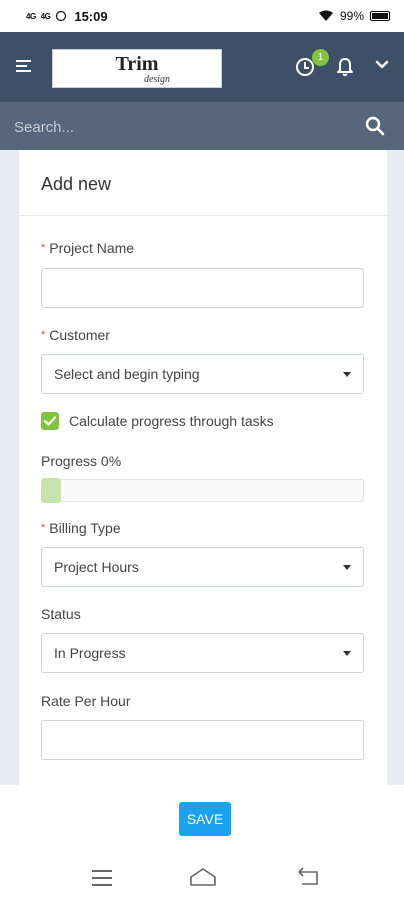 The image size is (404, 900). Describe the element at coordinates (202, 490) in the screenshot. I see `progress-slider-track` at that location.